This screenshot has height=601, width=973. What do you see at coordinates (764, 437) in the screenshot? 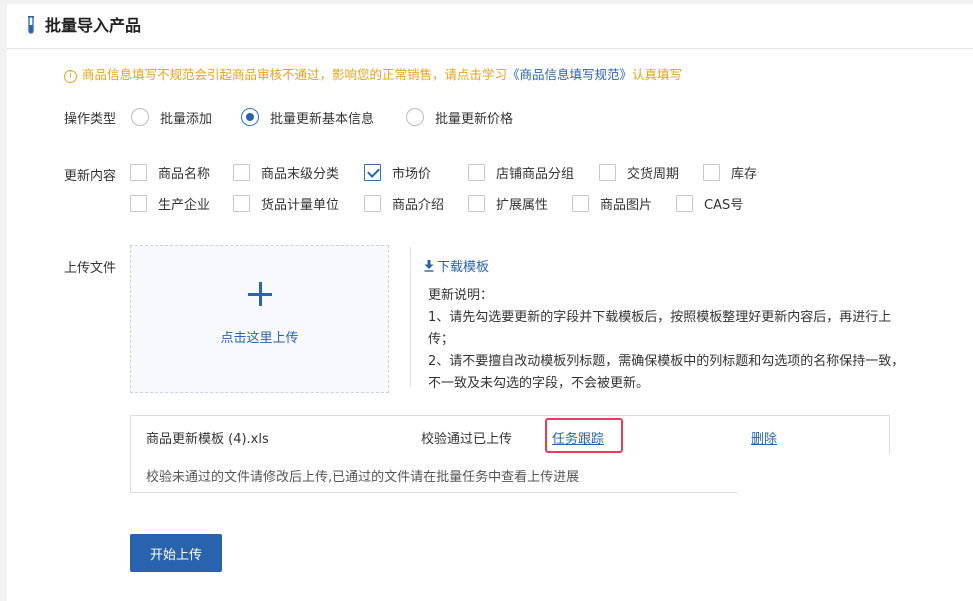
I see `delete-link: 删除` at bounding box center [764, 437].